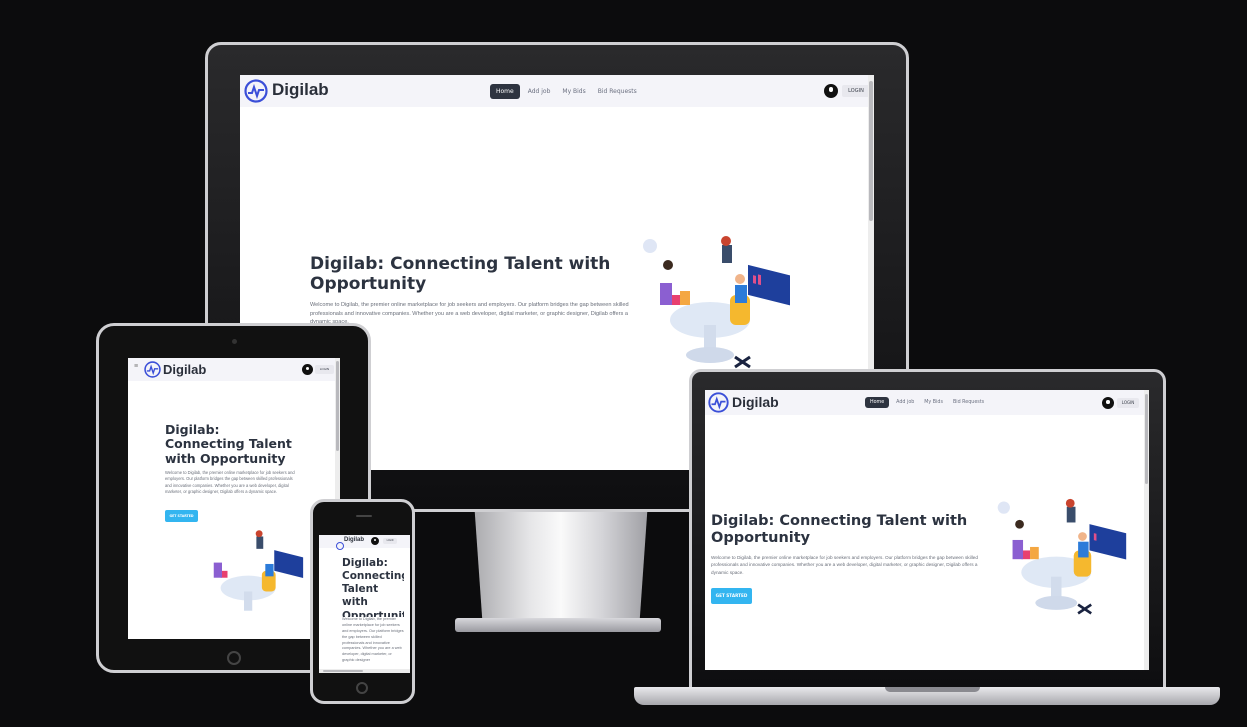 The height and width of the screenshot is (727, 1247). What do you see at coordinates (390, 541) in the screenshot?
I see `phone-login-button: LOGIN` at bounding box center [390, 541].